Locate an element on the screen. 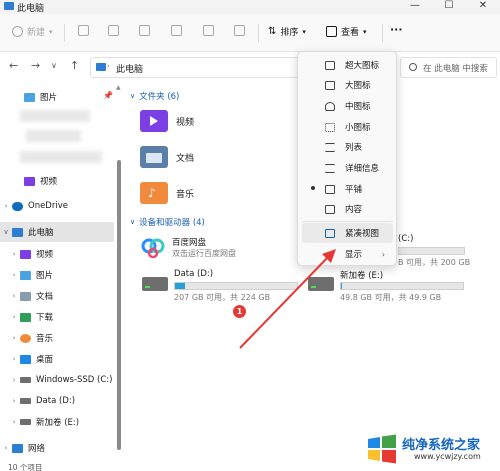 The height and width of the screenshot is (471, 500). sidebar-item-drive-e: › 新加卷 (E:) is located at coordinates (57, 422).